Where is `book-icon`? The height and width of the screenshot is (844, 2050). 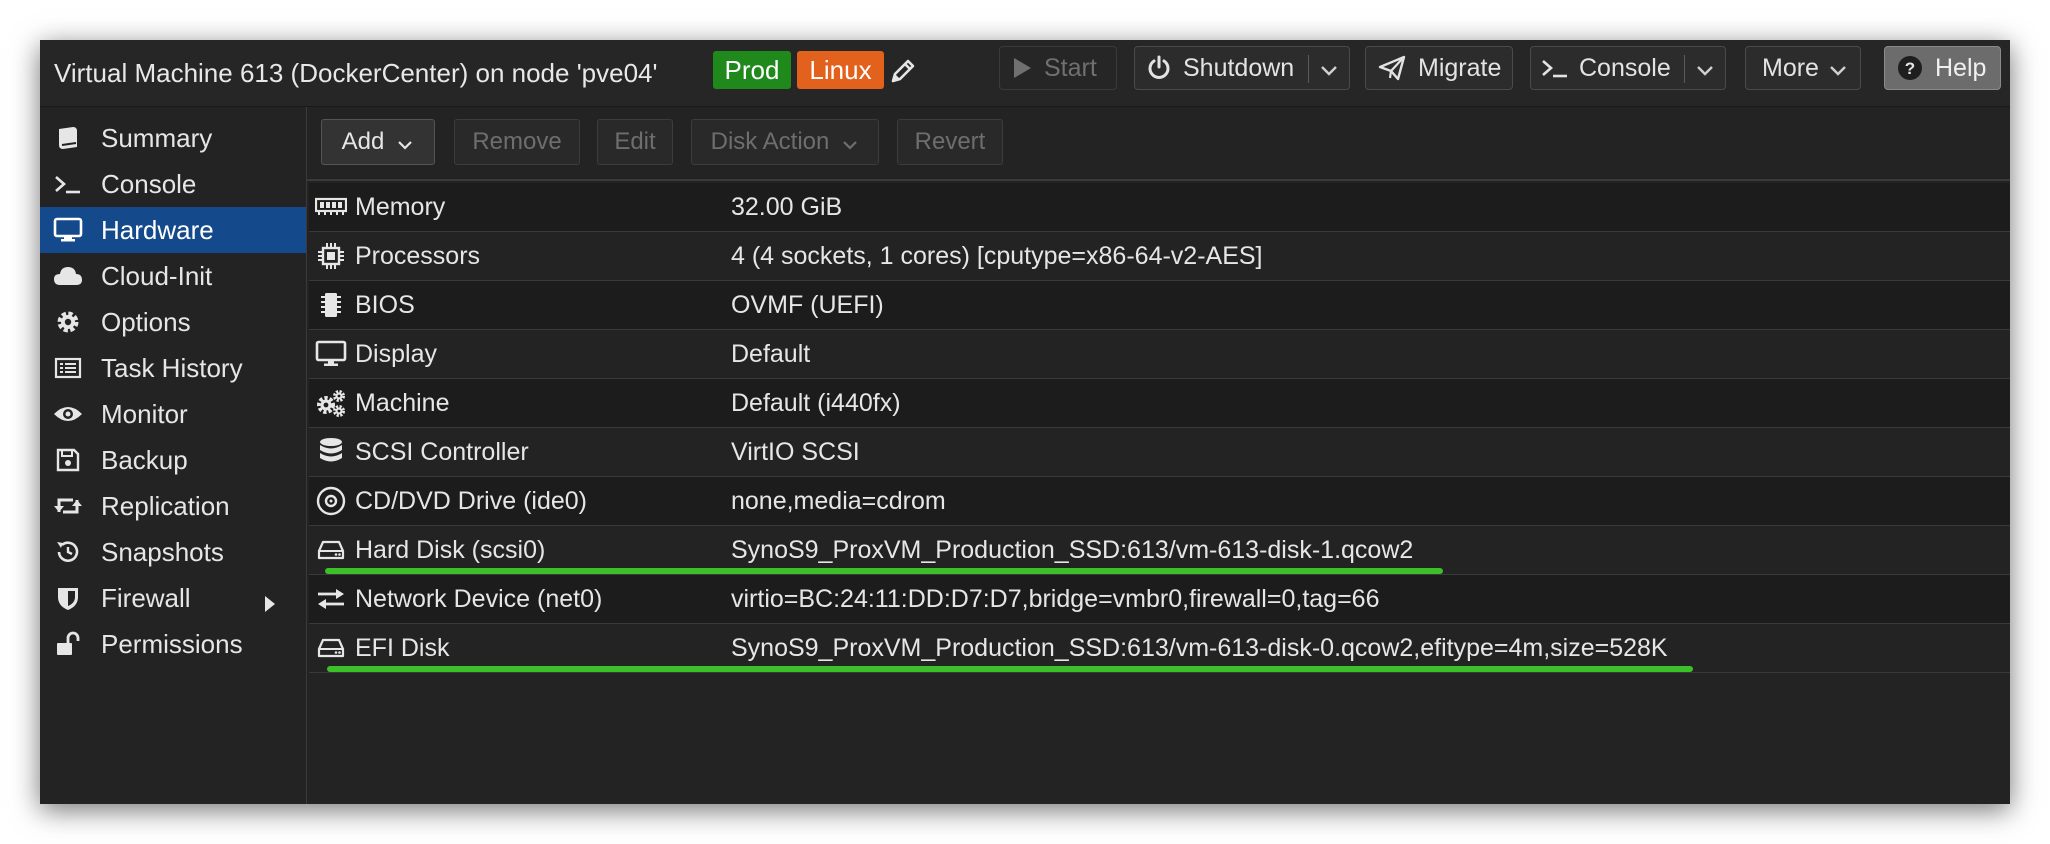 book-icon is located at coordinates (68, 138).